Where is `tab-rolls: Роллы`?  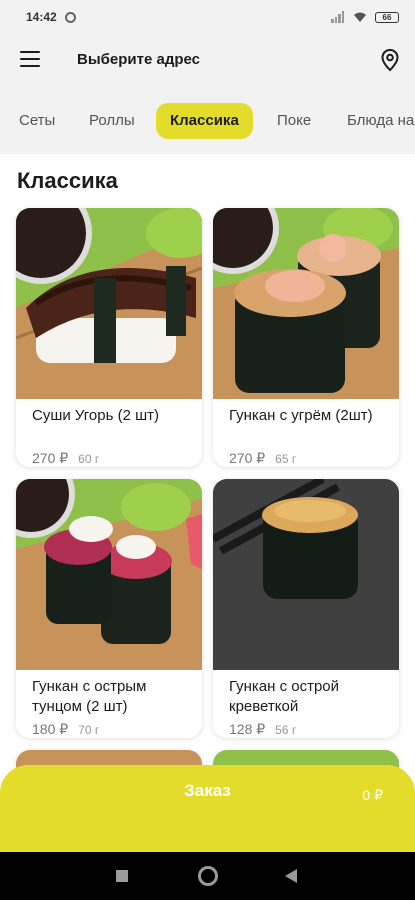 tab-rolls: Роллы is located at coordinates (112, 121).